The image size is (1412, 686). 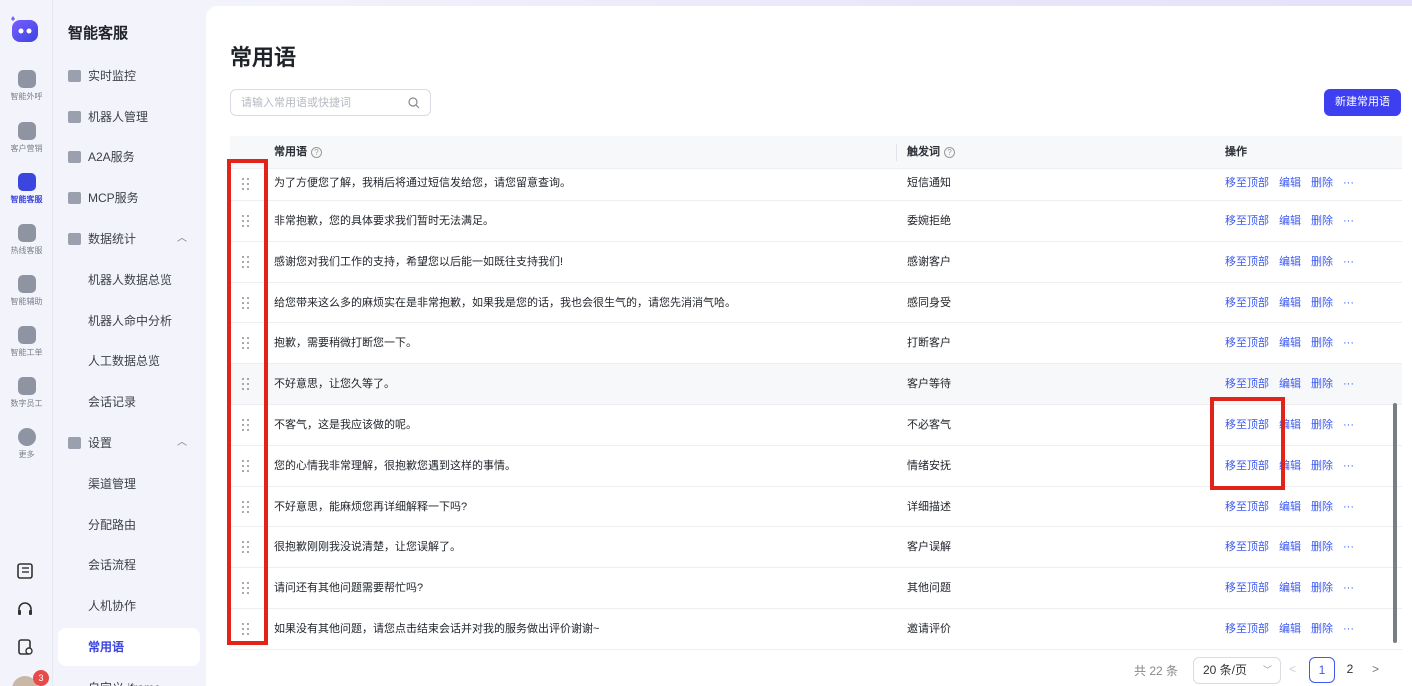 I want to click on rail-item-7: 更多, so click(x=26, y=444).